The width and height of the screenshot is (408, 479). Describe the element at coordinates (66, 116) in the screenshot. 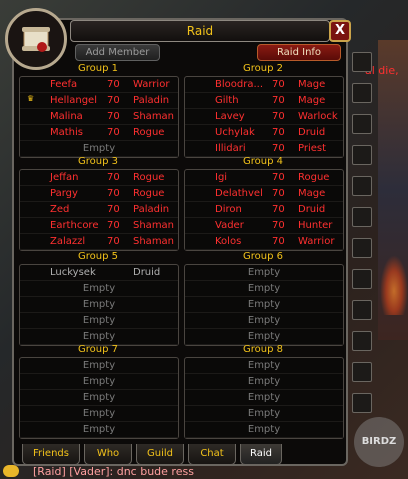

I see `member-name: Malina` at that location.